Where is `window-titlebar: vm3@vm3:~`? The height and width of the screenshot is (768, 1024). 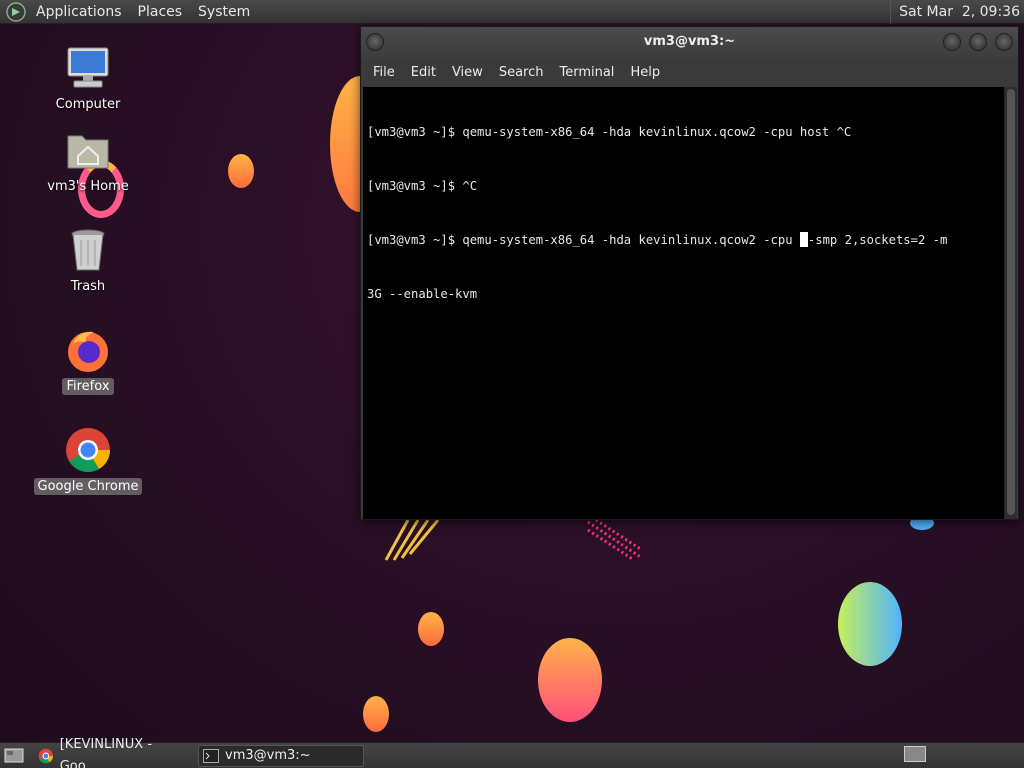
window-titlebar: vm3@vm3:~ is located at coordinates (689, 43).